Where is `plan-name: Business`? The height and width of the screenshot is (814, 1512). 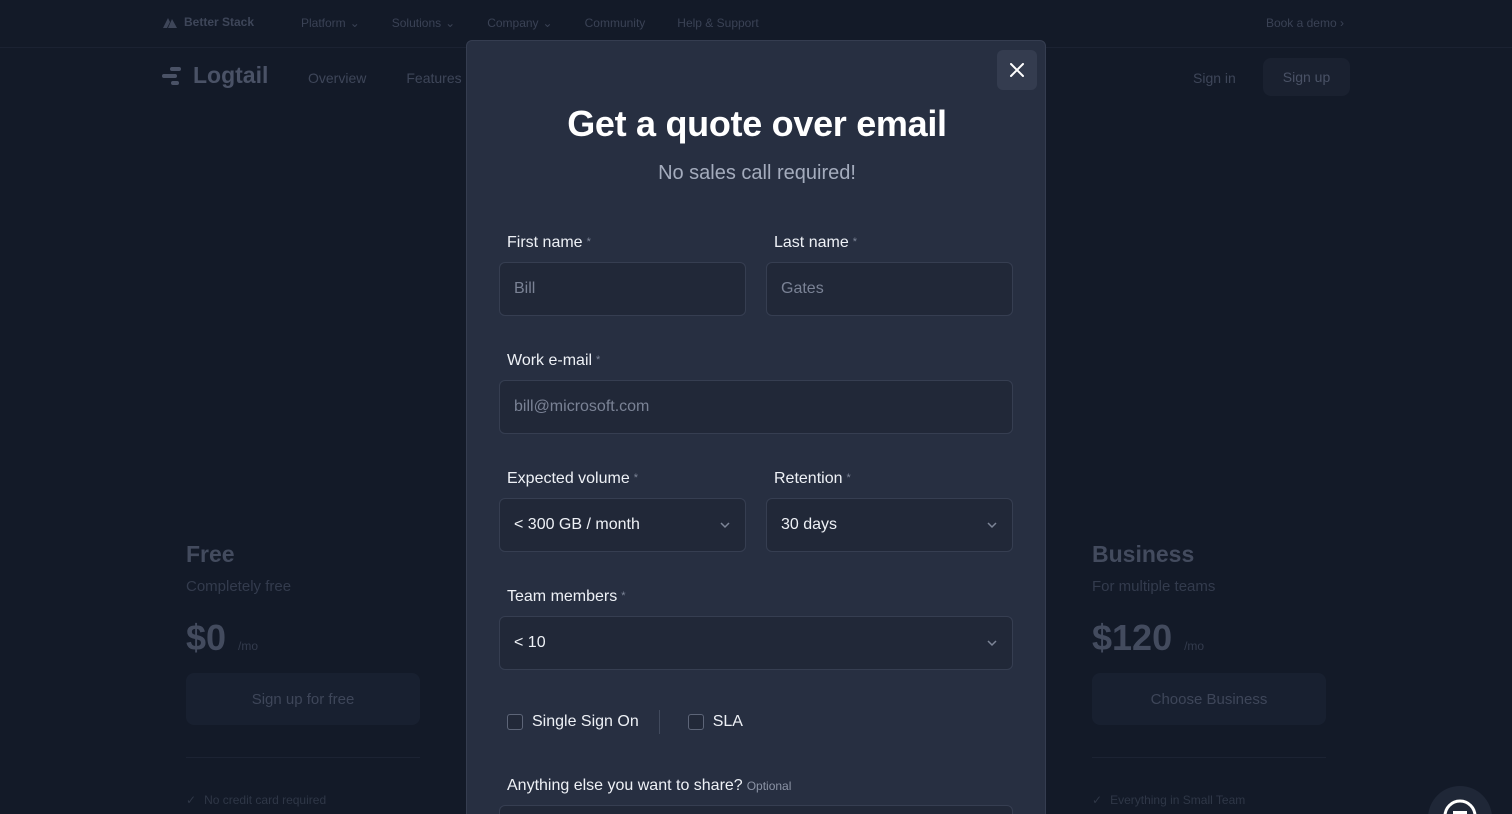
plan-name: Business is located at coordinates (1143, 554).